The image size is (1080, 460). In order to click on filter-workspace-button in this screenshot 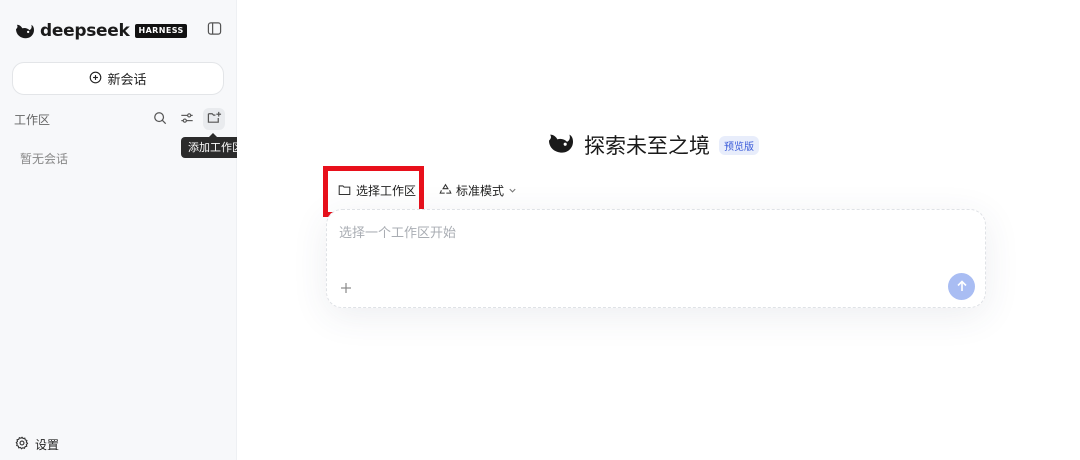, I will do `click(187, 119)`.